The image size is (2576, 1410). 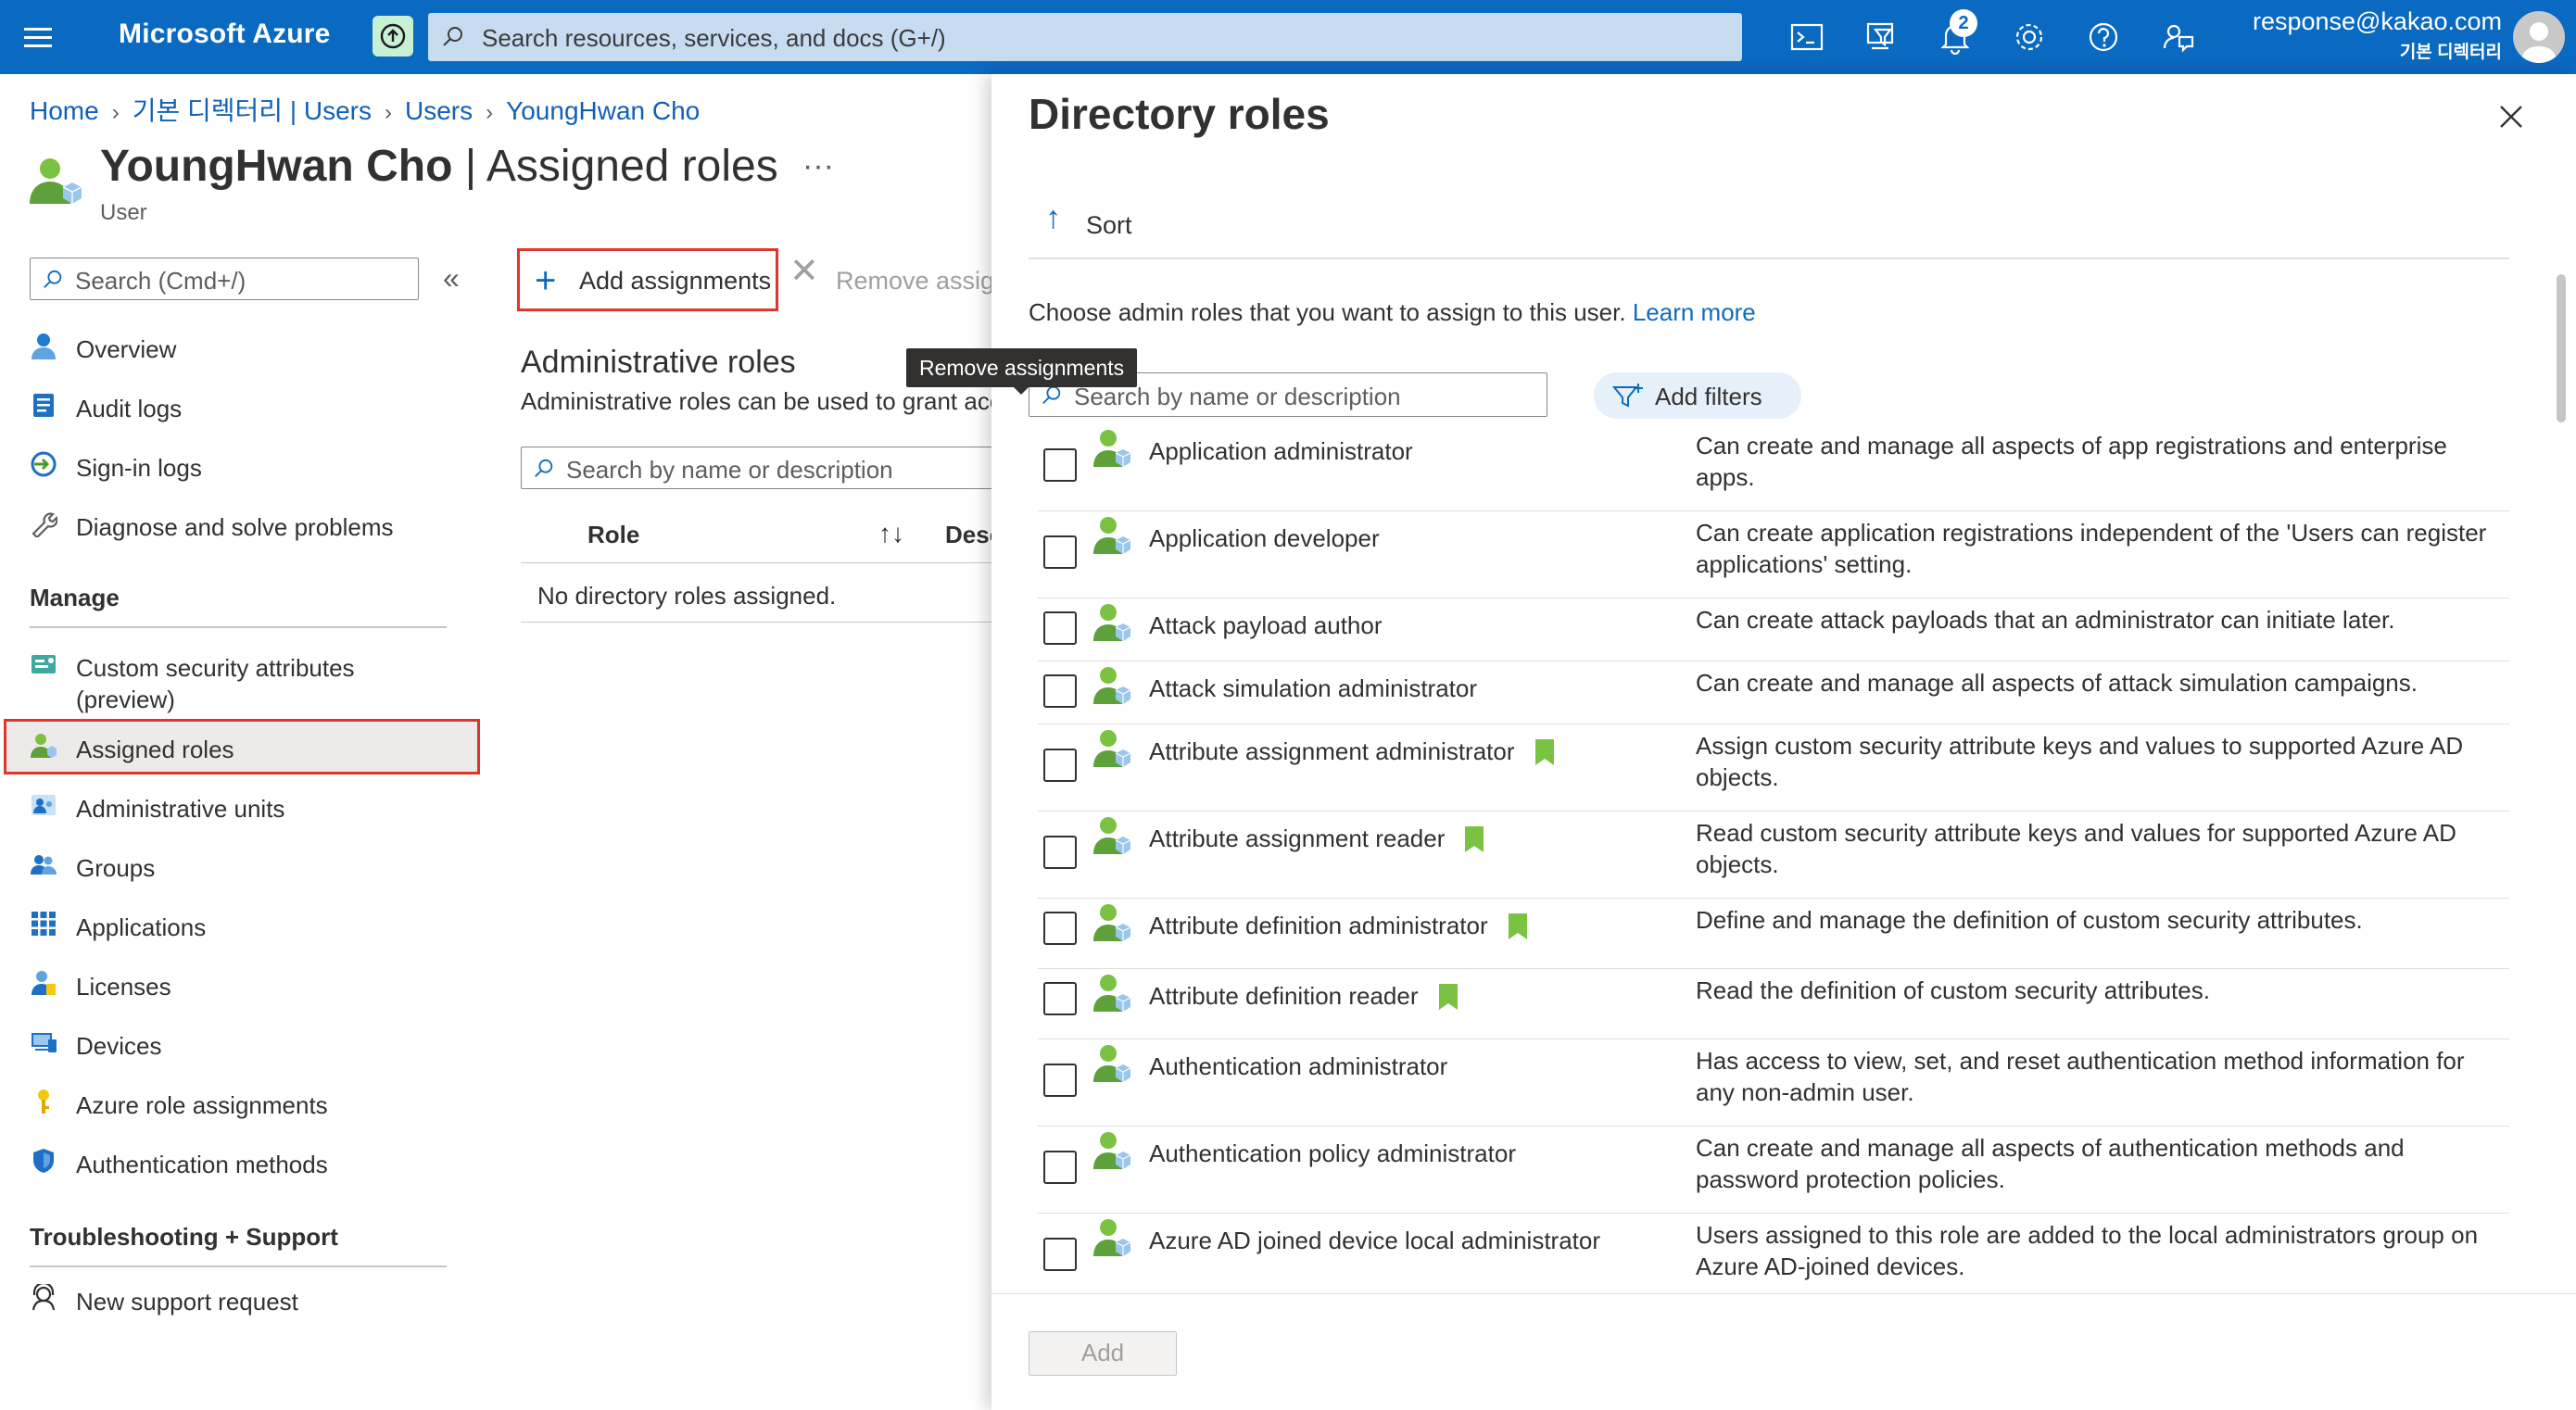 What do you see at coordinates (762, 593) in the screenshot?
I see `table-empty-row: No directory roles assigned.` at bounding box center [762, 593].